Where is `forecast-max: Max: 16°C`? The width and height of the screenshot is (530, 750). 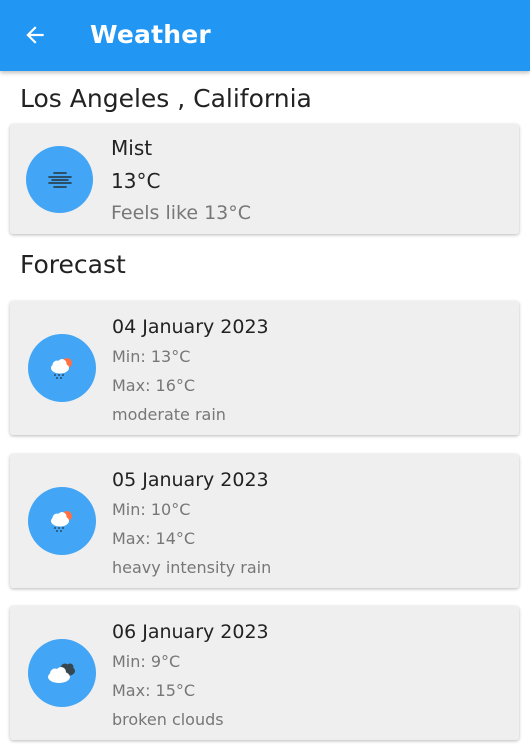
forecast-max: Max: 16°C is located at coordinates (154, 385).